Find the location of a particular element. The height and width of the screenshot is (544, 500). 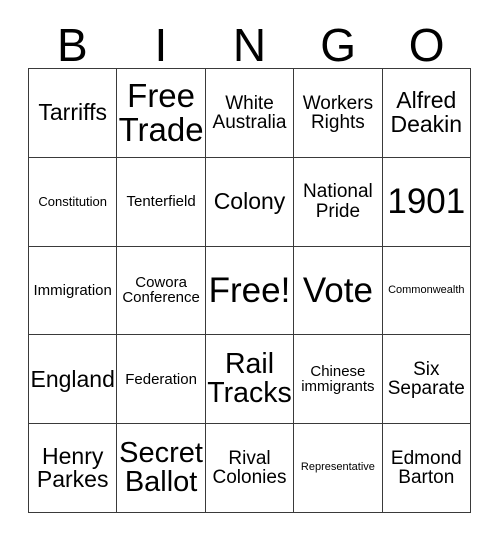

bingo-cell-label: Alfred Deakin is located at coordinates (426, 112).